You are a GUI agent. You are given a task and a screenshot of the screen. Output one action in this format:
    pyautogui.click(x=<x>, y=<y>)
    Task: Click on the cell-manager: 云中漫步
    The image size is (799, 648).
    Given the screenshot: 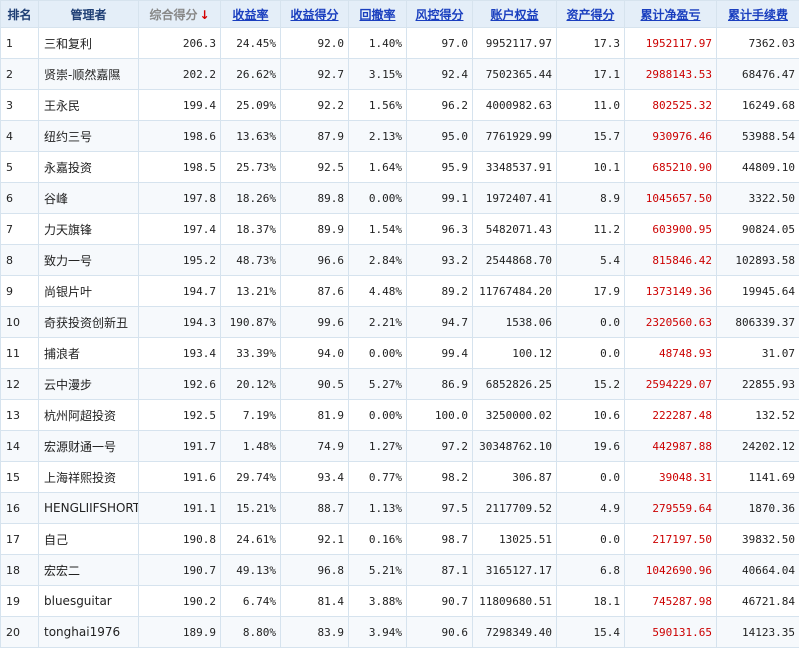 What is the action you would take?
    pyautogui.click(x=89, y=384)
    